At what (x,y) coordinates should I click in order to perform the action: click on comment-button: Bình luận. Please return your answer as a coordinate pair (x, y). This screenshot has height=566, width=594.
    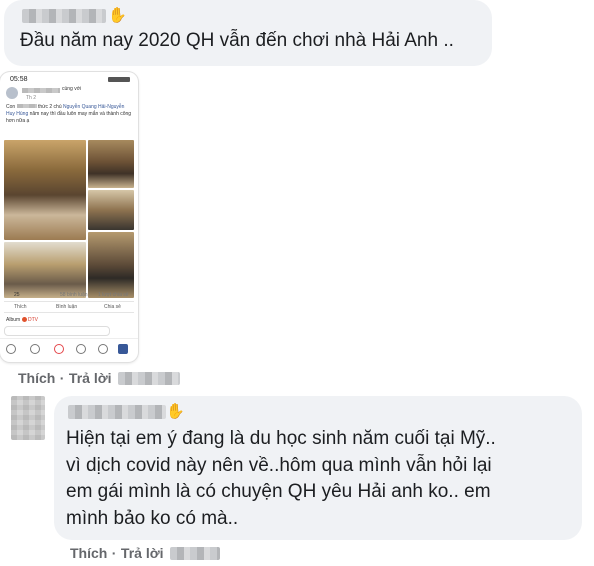
    Looking at the image, I should click on (66, 307).